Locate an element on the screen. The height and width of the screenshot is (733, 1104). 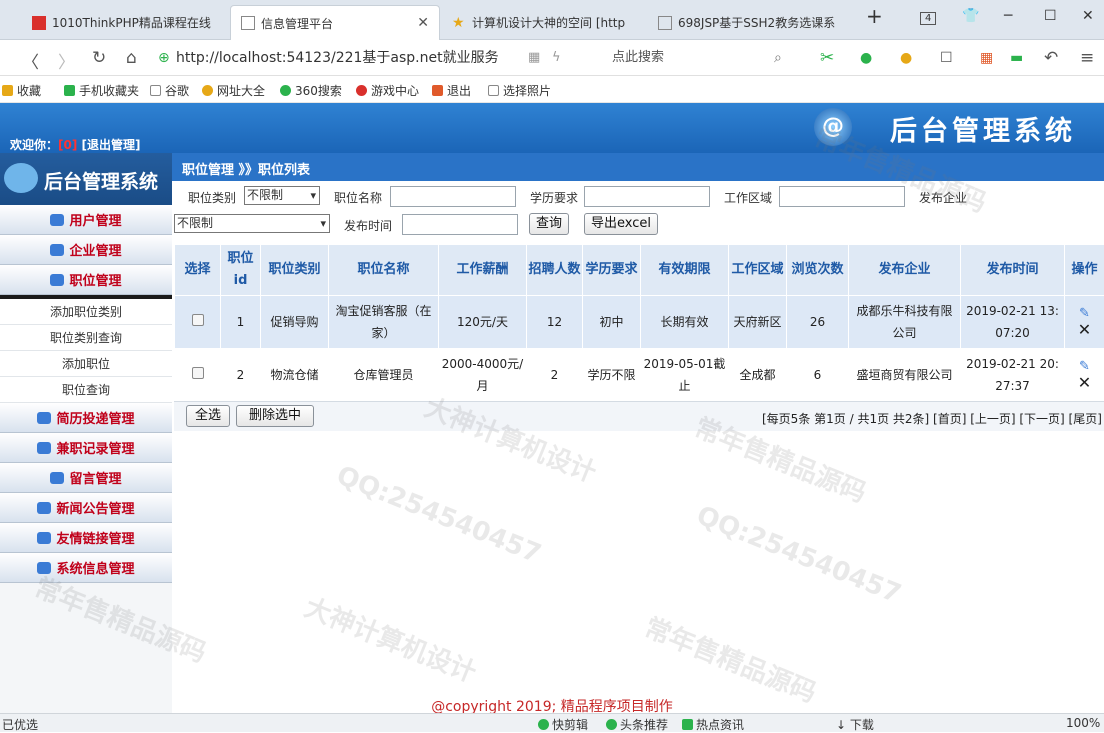
maximize-icon: ☐ is located at coordinates (1050, 16).